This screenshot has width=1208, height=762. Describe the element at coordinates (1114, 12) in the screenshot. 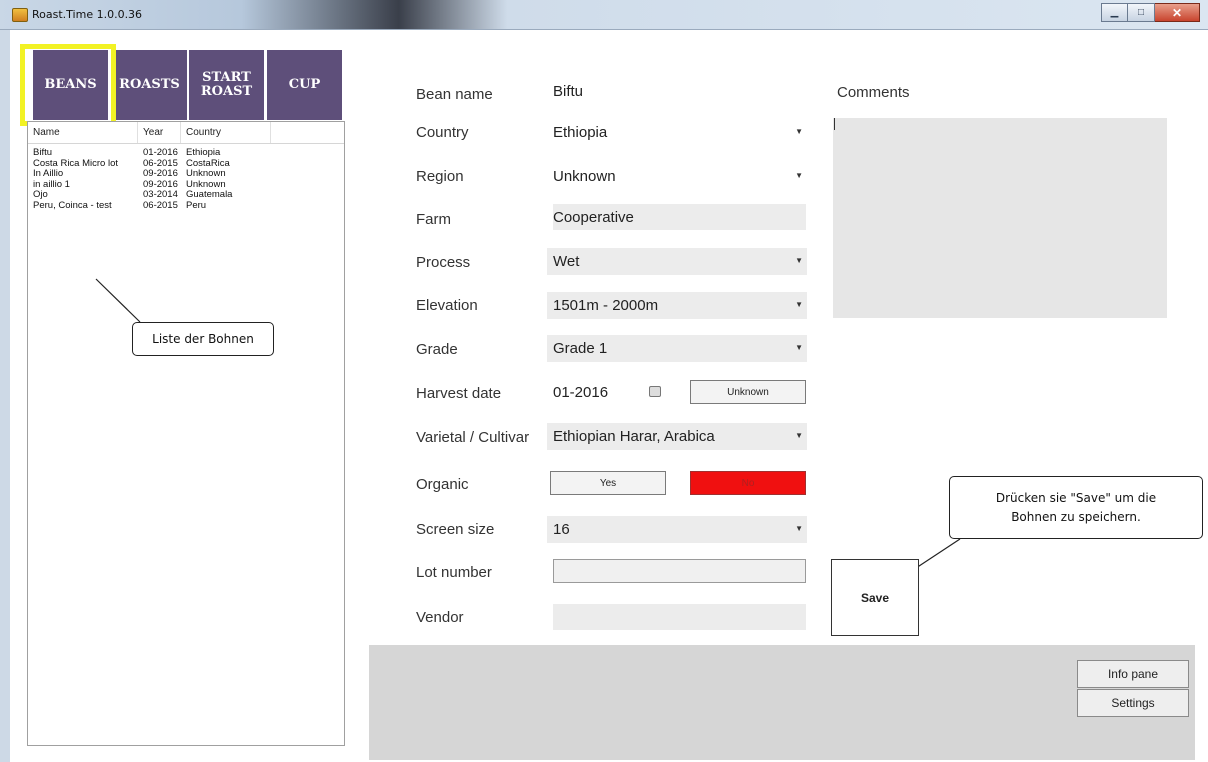

I see `minimize-icon: ▁` at that location.